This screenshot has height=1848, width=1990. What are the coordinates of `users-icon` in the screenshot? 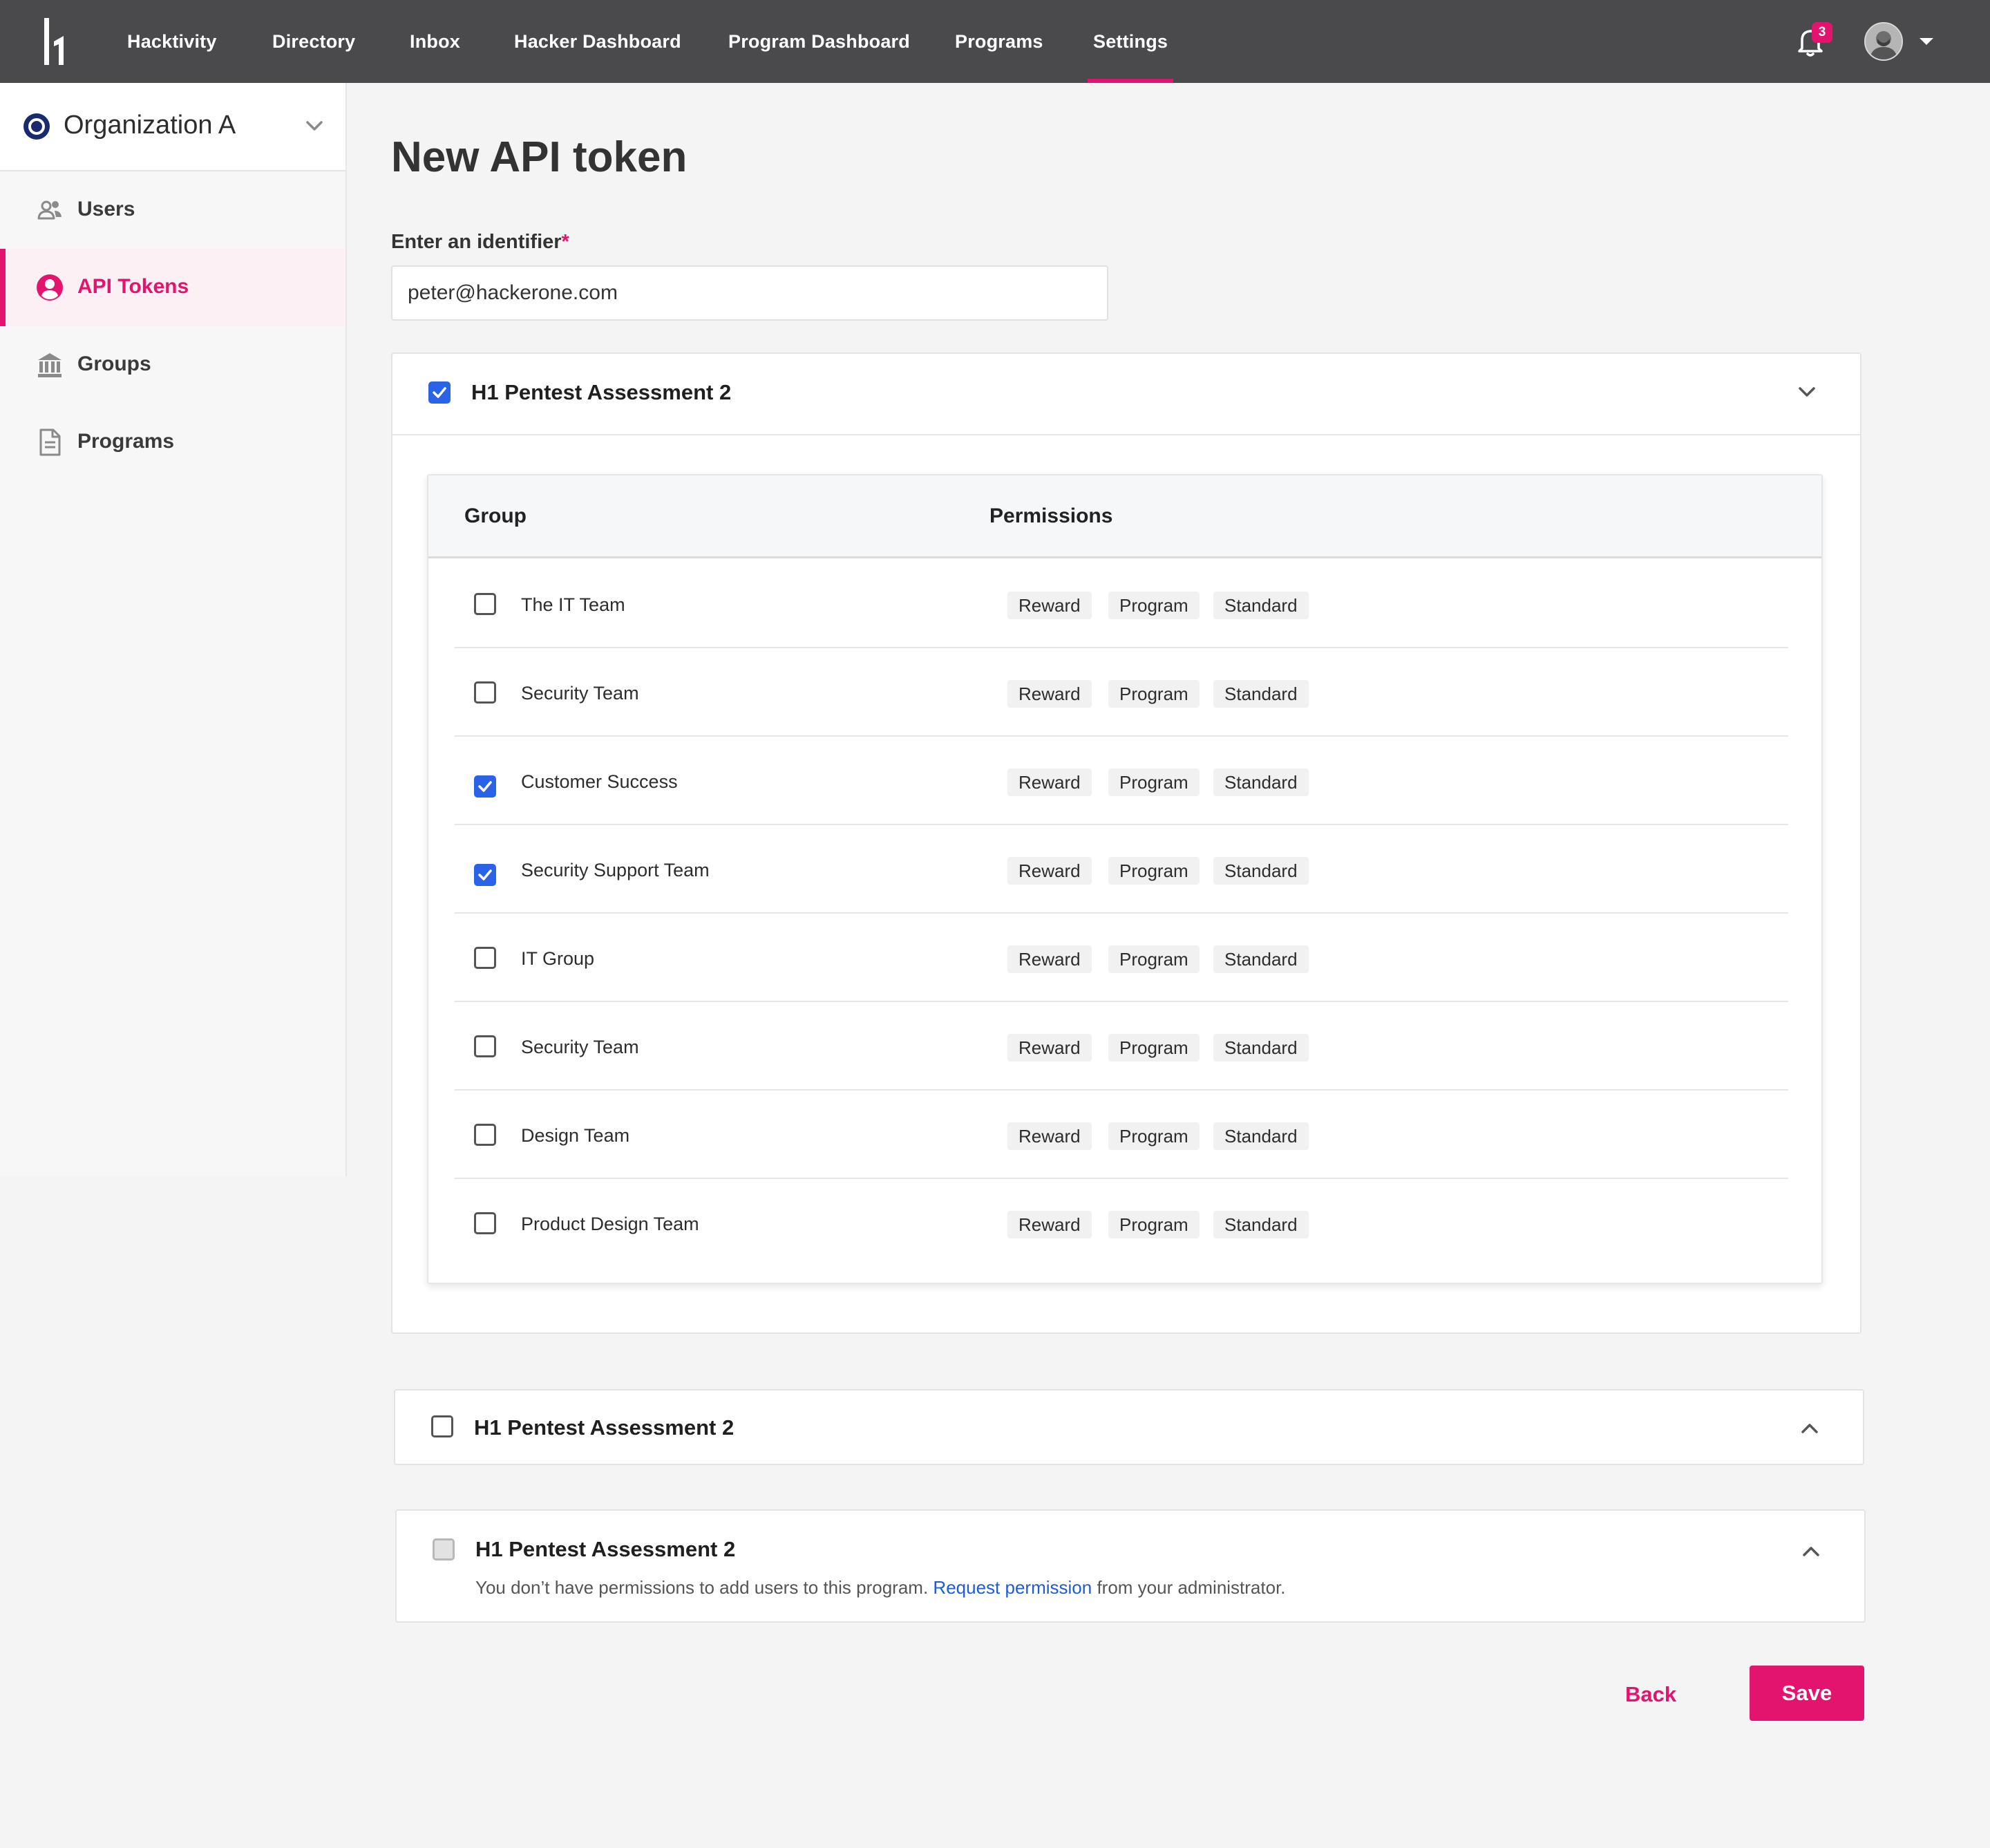 It's located at (49, 210).